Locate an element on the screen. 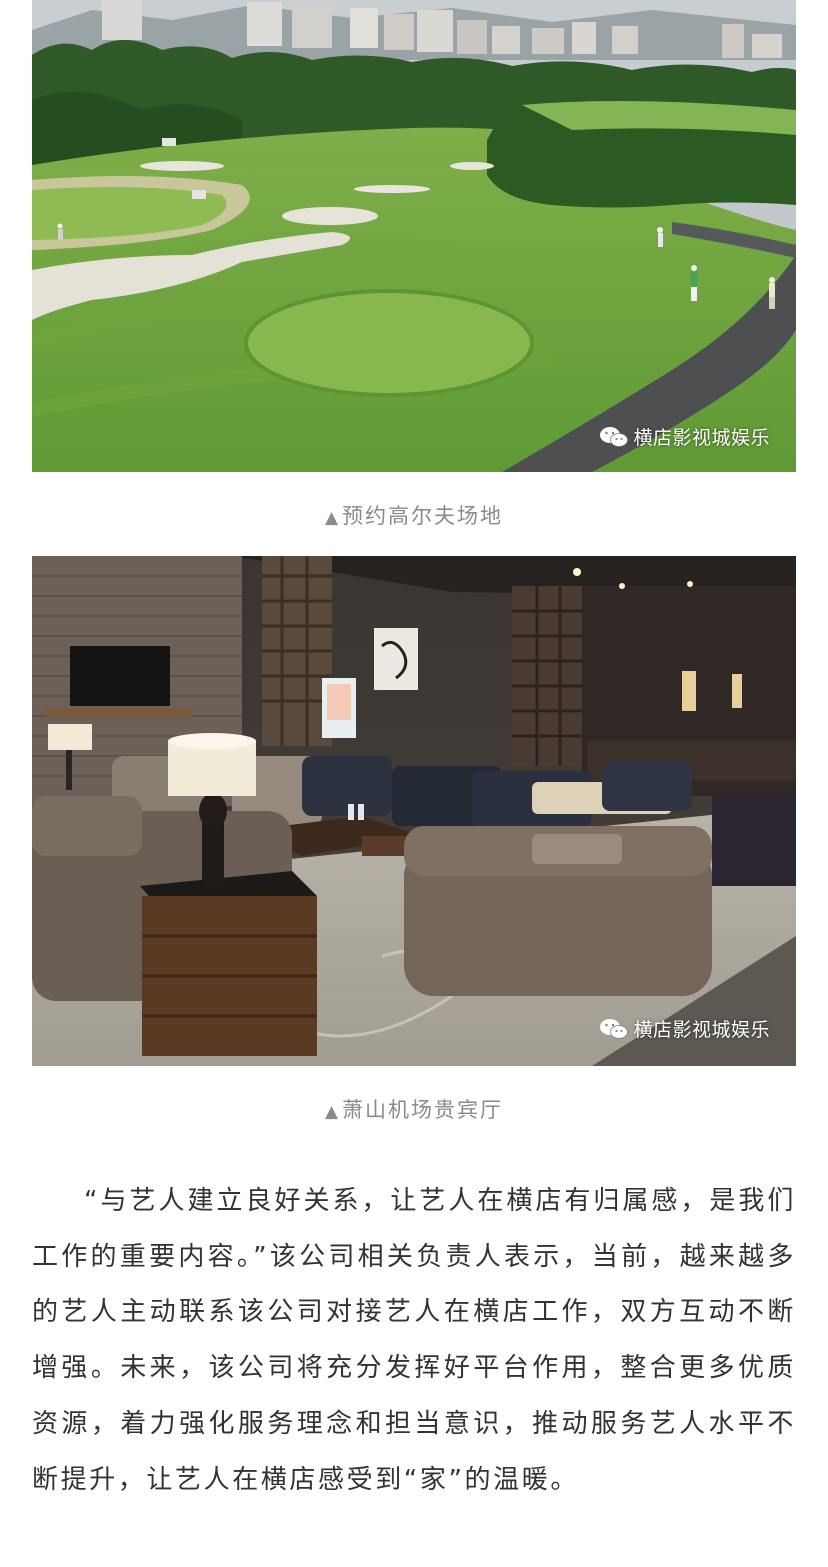 The height and width of the screenshot is (1567, 828). caption-text: 预约高尔夫场地 is located at coordinates (423, 516).